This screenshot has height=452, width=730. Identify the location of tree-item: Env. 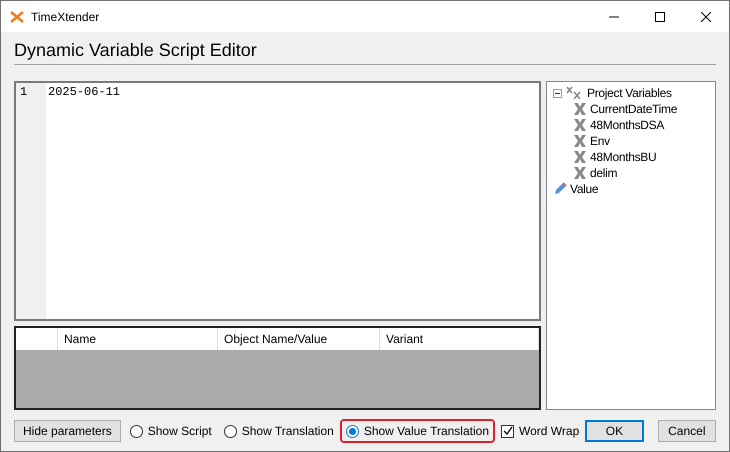
(600, 141).